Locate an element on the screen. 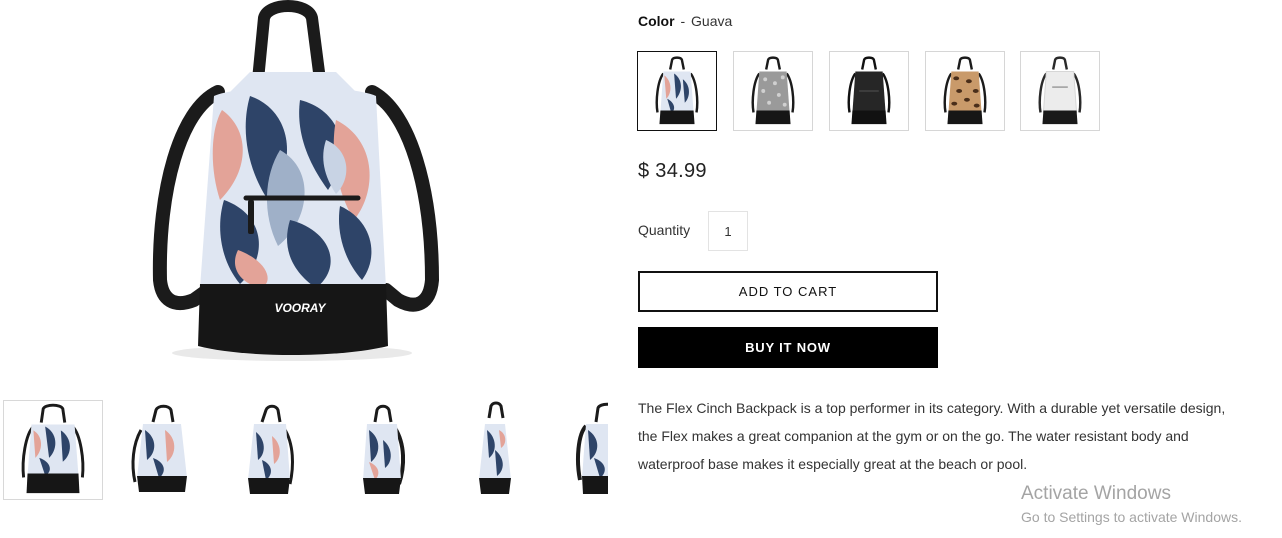  thumbnail-strip is located at coordinates (304, 450).